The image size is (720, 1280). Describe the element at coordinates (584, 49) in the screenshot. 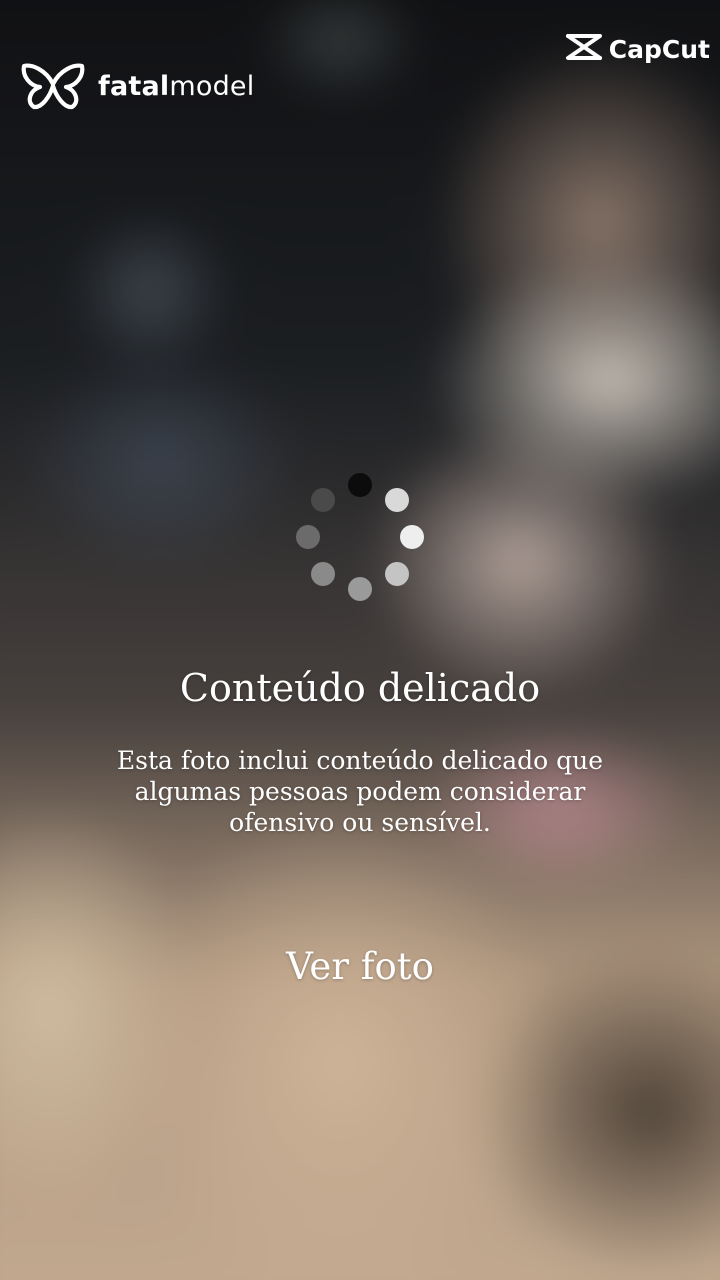

I see `capcut-logo-icon` at that location.